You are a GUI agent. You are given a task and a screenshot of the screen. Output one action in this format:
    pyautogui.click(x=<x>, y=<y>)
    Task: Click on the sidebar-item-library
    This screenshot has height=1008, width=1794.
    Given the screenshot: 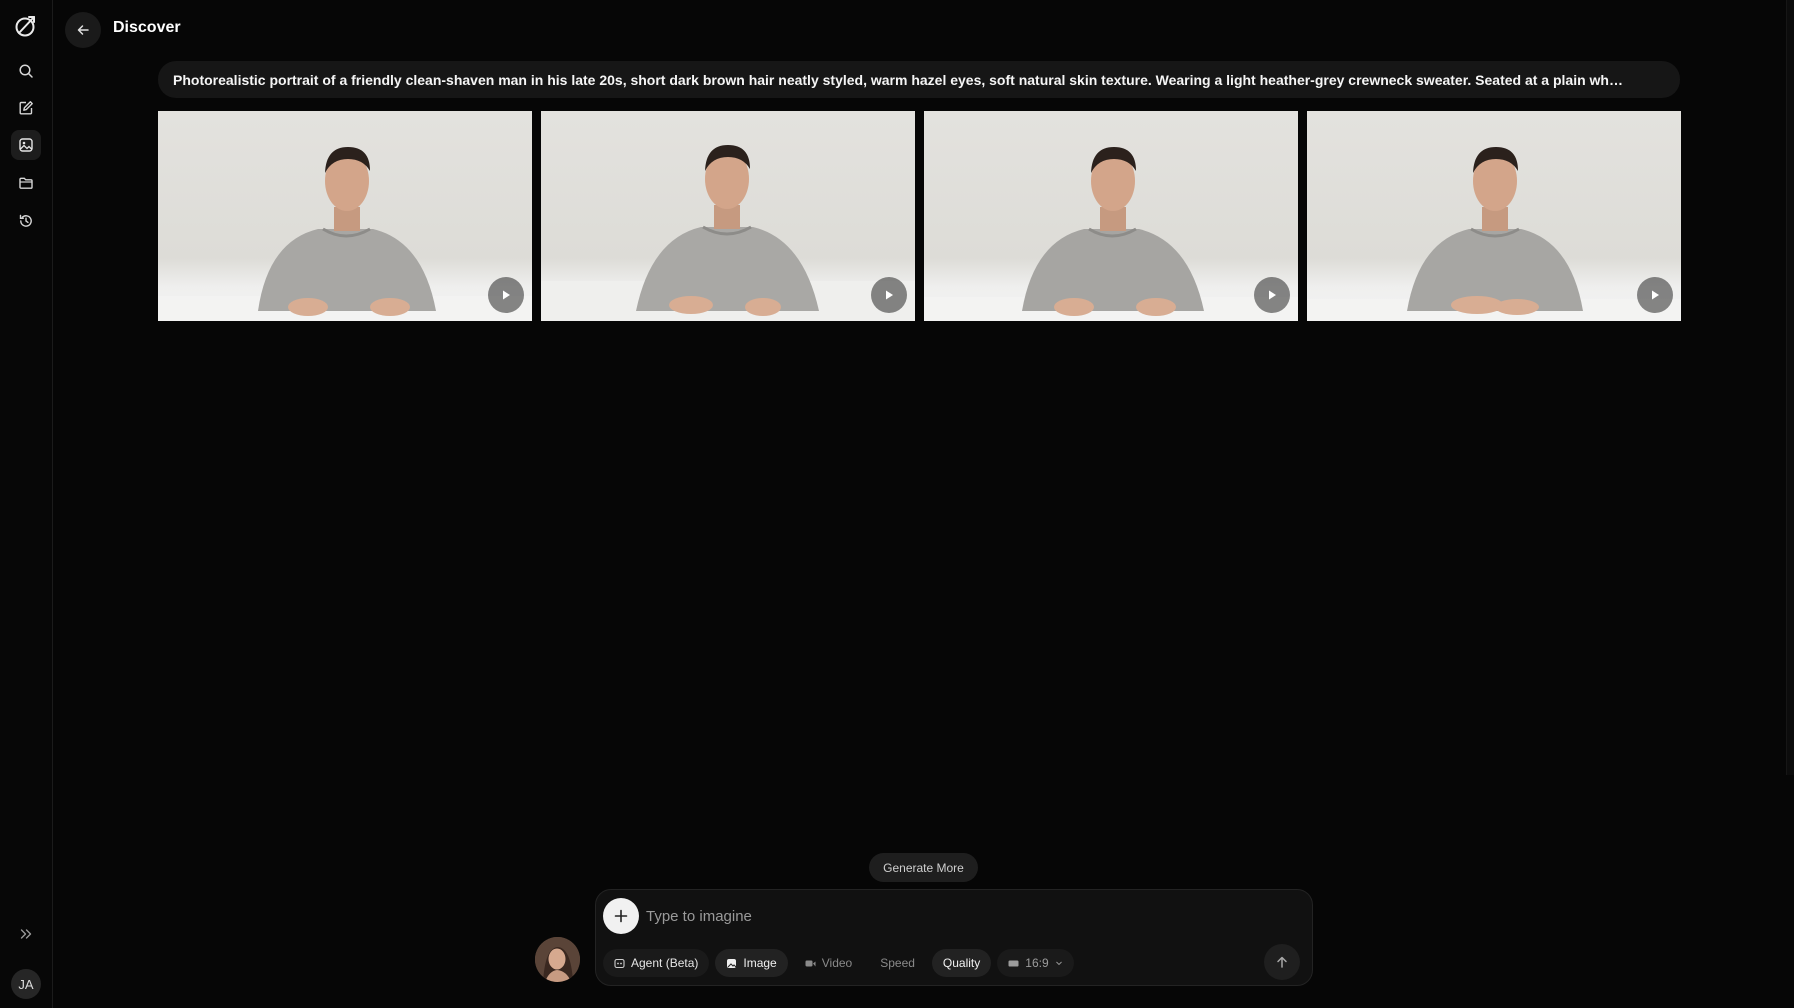 What is the action you would take?
    pyautogui.click(x=26, y=183)
    